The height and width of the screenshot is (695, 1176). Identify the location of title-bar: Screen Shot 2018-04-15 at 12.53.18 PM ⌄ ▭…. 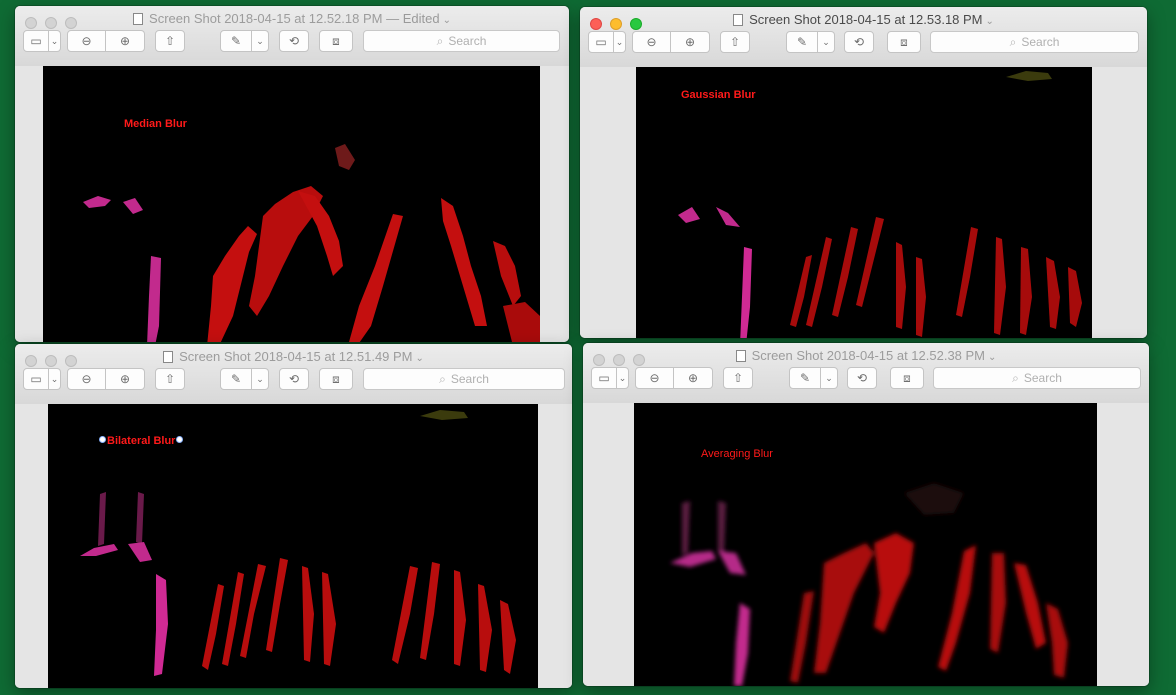
(863, 37).